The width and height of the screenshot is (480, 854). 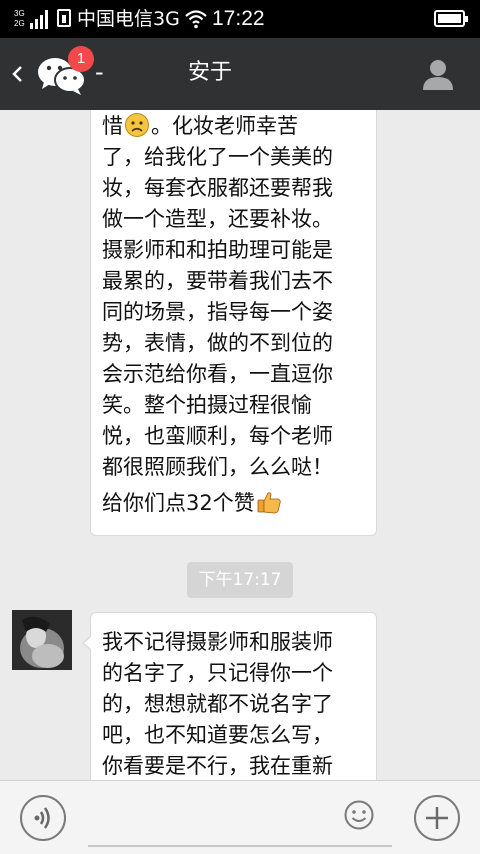 What do you see at coordinates (200, 125) in the screenshot?
I see `message-line: 惜。化妆老师幸苦` at bounding box center [200, 125].